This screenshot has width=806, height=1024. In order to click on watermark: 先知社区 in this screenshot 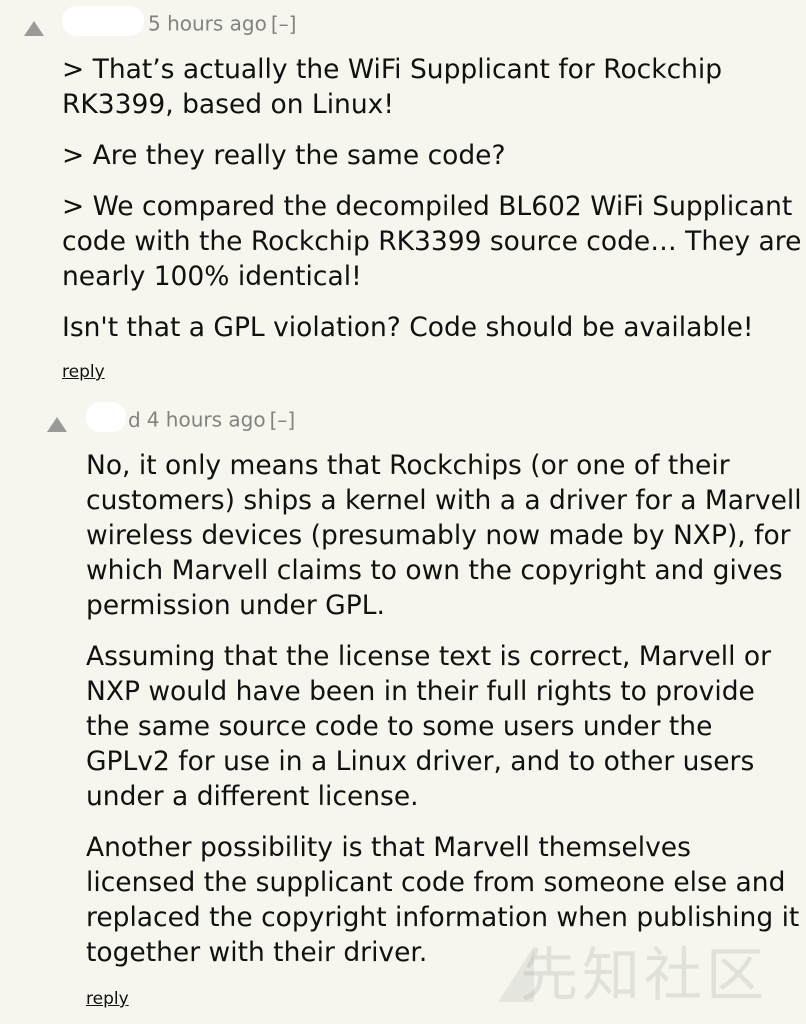, I will do `click(643, 975)`.